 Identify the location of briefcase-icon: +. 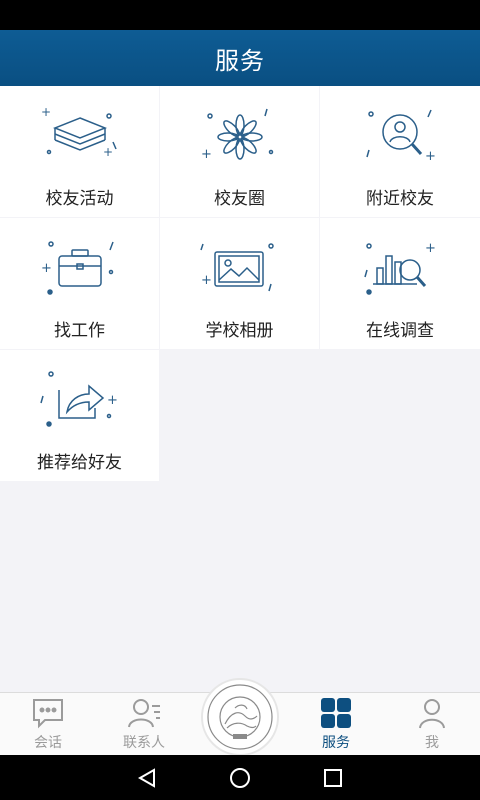
(80, 269).